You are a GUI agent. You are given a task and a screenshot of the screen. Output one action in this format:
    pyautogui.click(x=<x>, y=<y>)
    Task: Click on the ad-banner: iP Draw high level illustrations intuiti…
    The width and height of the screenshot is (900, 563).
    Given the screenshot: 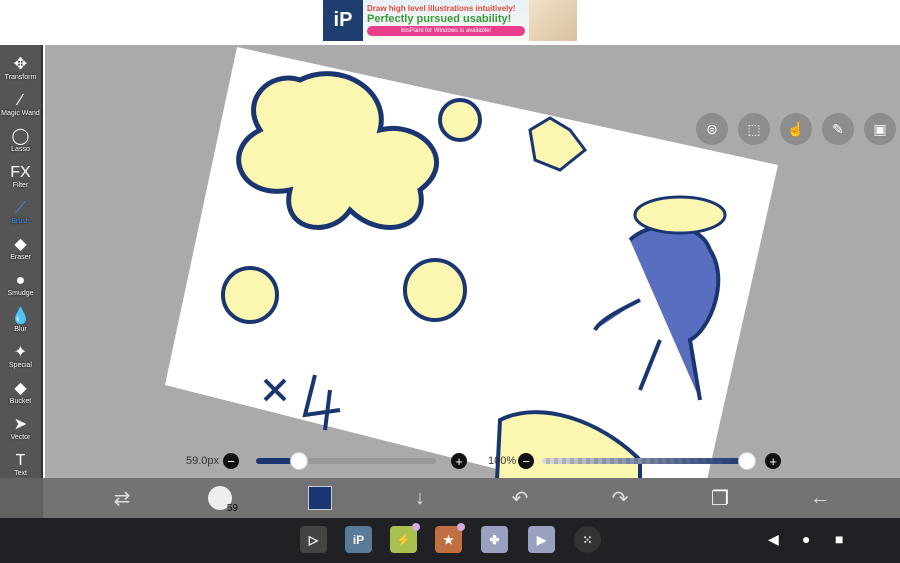 What is the action you would take?
    pyautogui.click(x=450, y=20)
    